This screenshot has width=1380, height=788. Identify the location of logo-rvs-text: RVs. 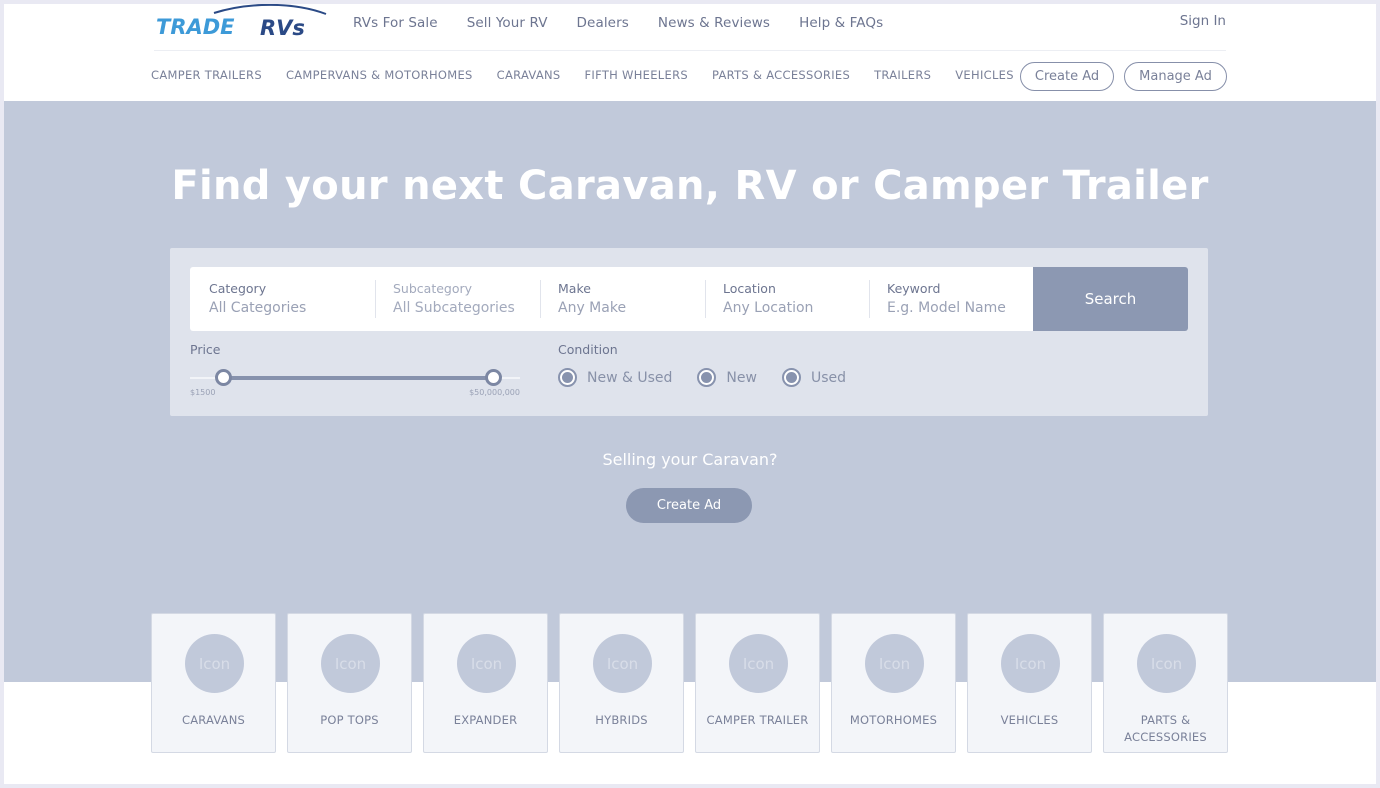
(282, 28).